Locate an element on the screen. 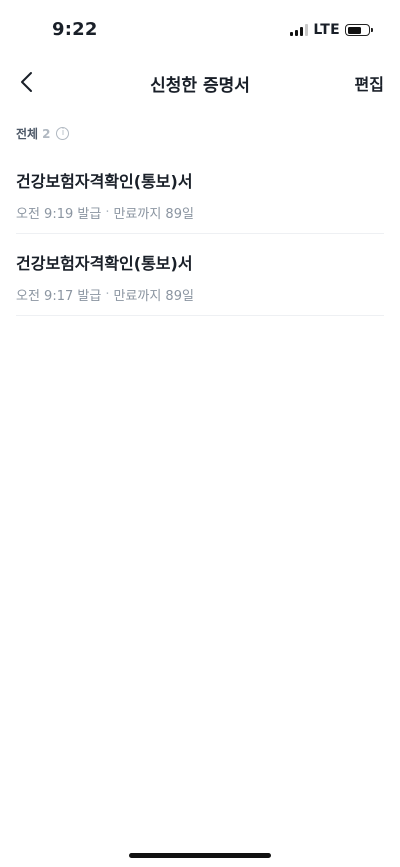 This screenshot has width=400, height=867. network-label: LTE is located at coordinates (326, 30).